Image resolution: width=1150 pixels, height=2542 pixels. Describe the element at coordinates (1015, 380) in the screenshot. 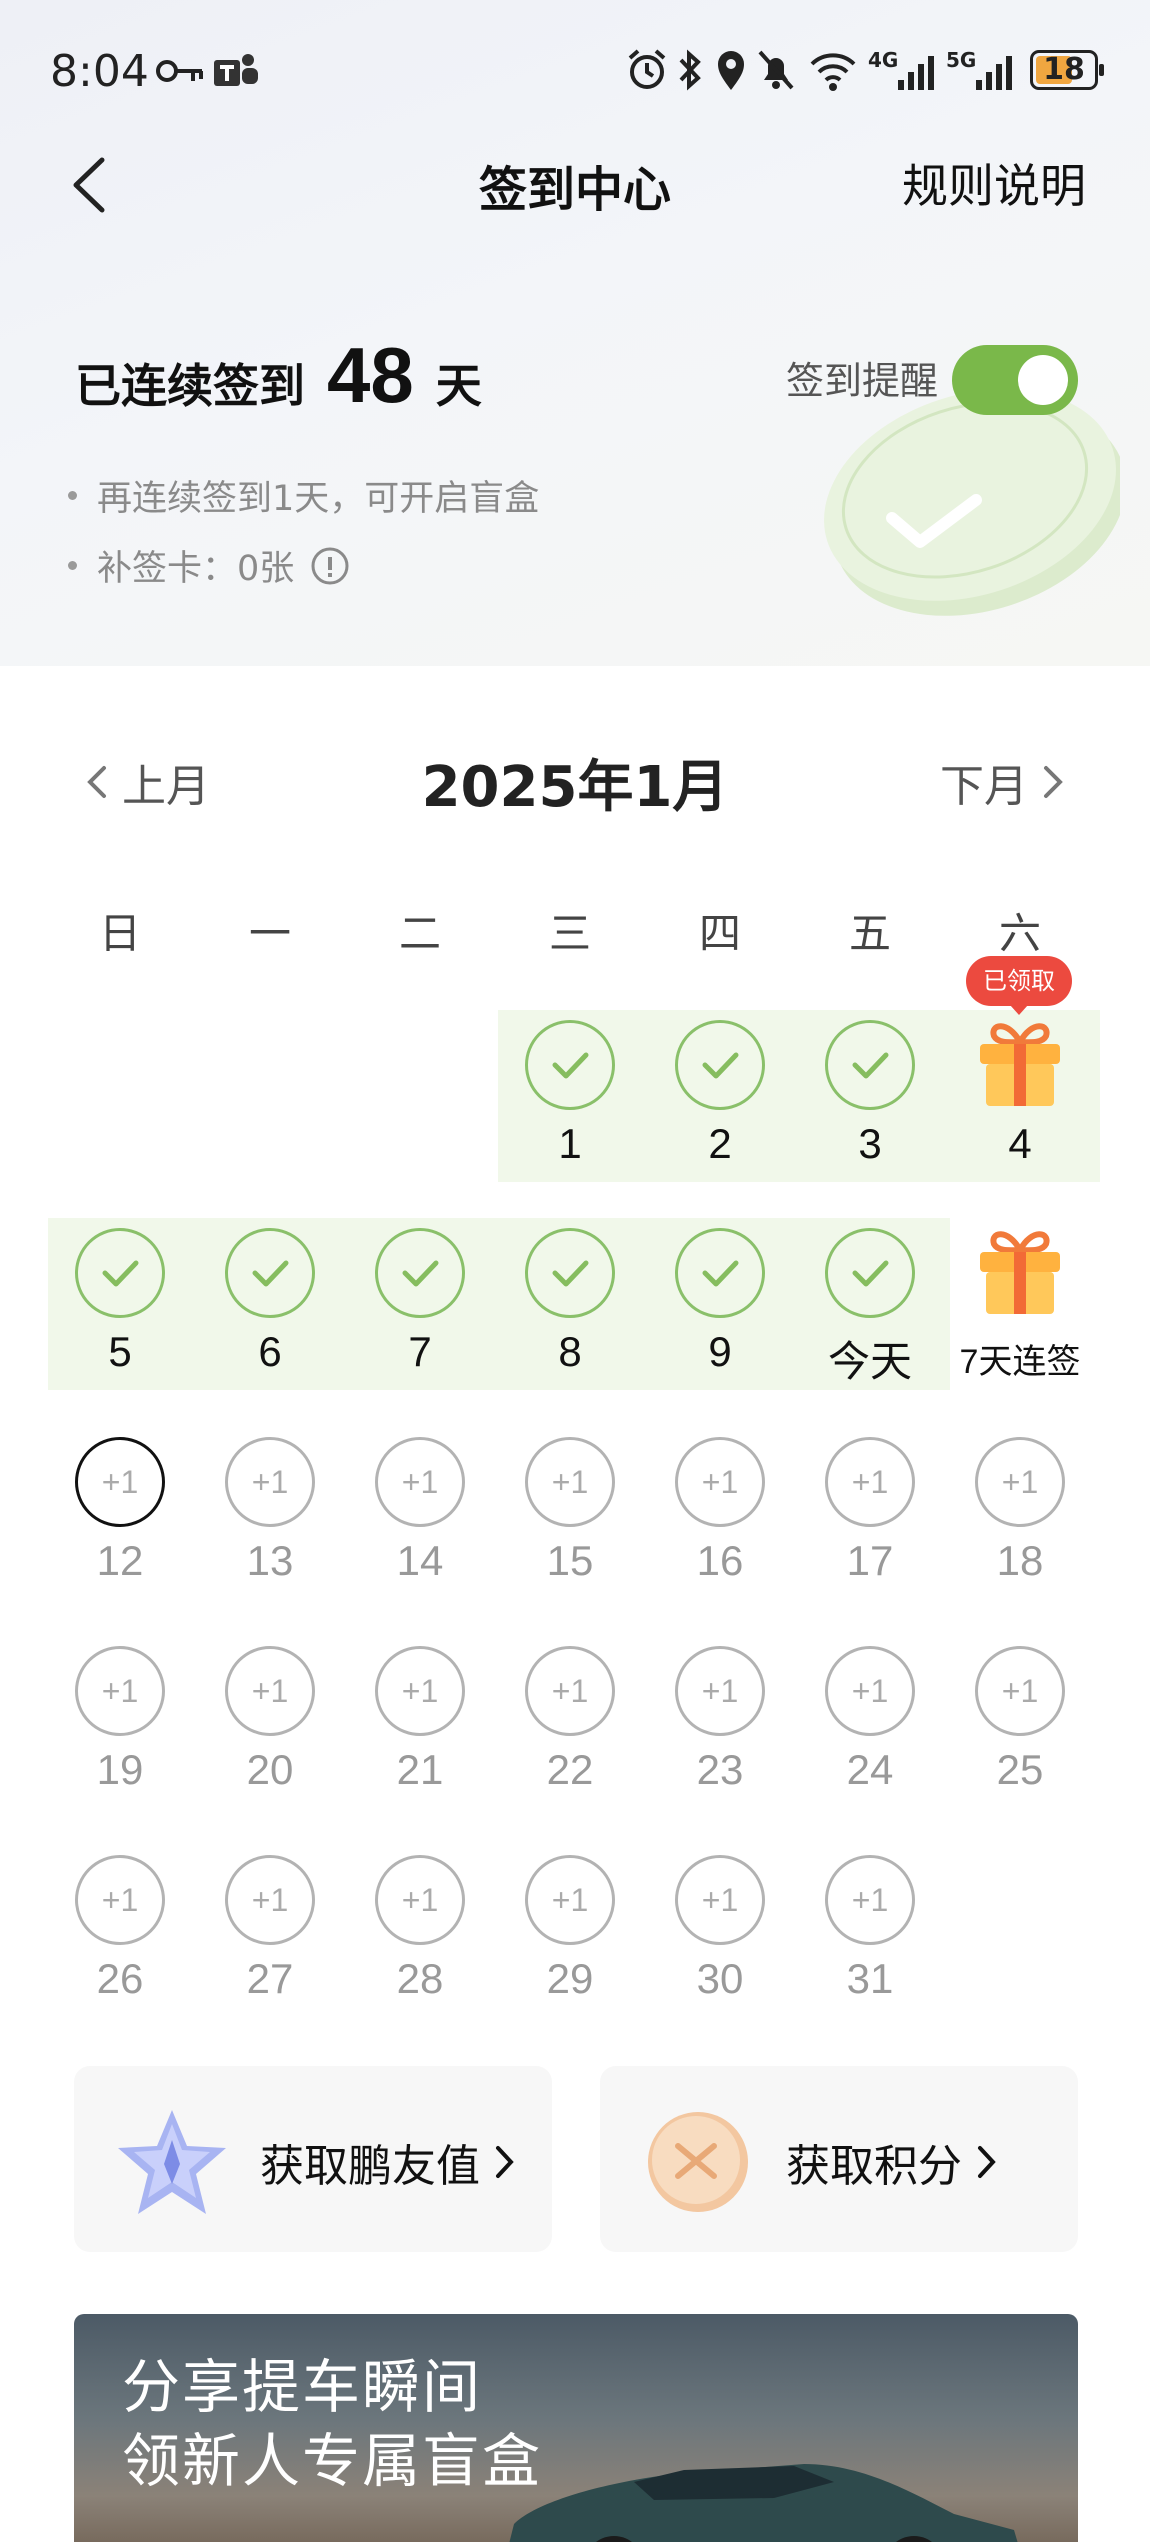

I see `reminder-toggle` at that location.